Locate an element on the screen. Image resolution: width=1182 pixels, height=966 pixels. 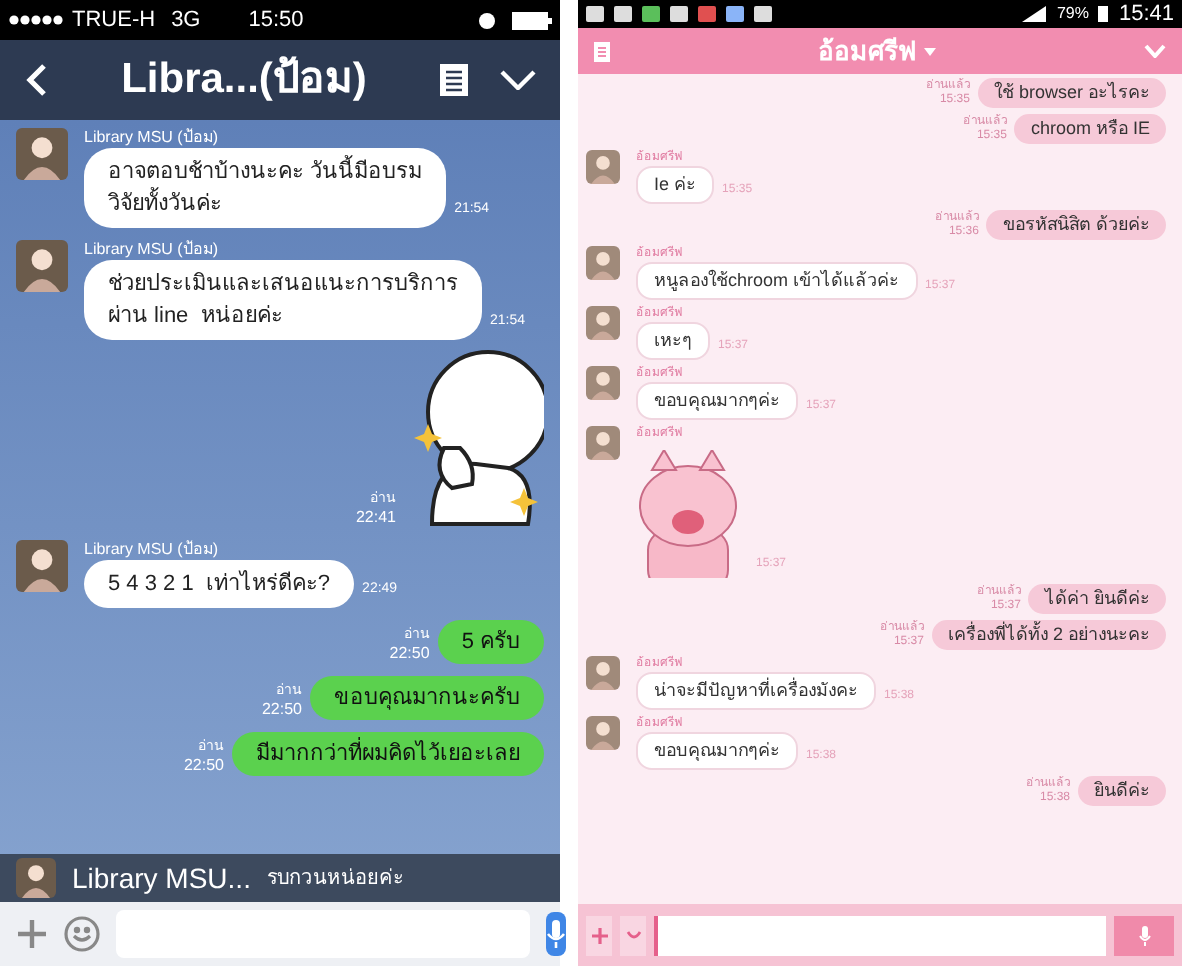
smile-icon is located at coordinates (633, 935).